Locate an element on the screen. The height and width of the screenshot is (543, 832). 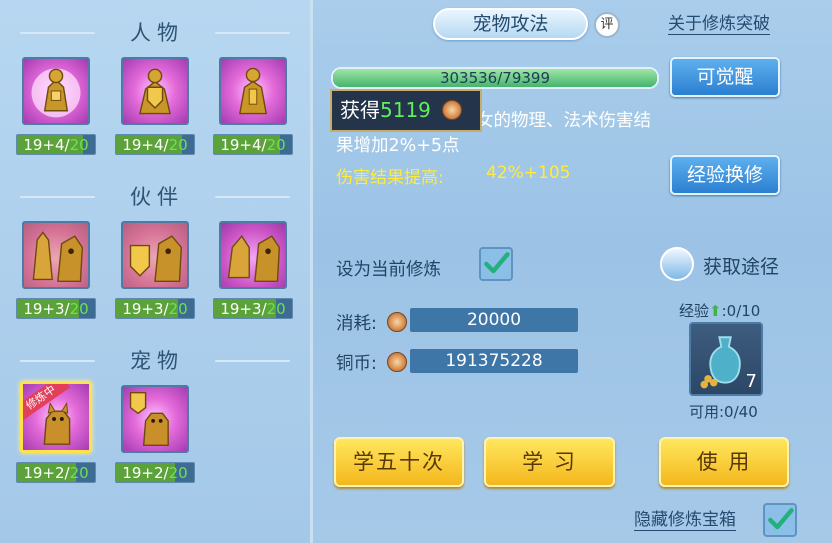
item-usable: 可用:0/40 is located at coordinates (723, 412).